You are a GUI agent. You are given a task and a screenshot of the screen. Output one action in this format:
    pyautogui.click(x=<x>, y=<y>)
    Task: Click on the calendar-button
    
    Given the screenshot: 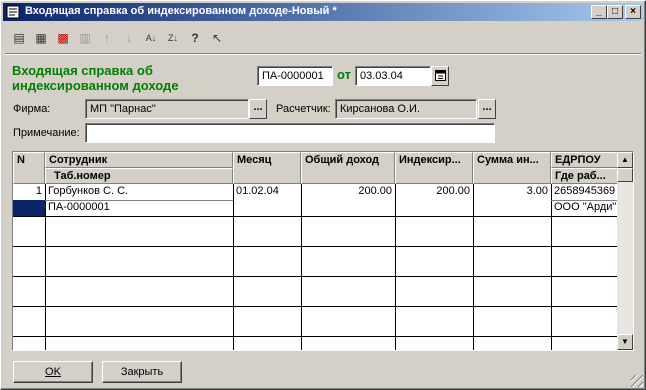 What is the action you would take?
    pyautogui.click(x=440, y=76)
    